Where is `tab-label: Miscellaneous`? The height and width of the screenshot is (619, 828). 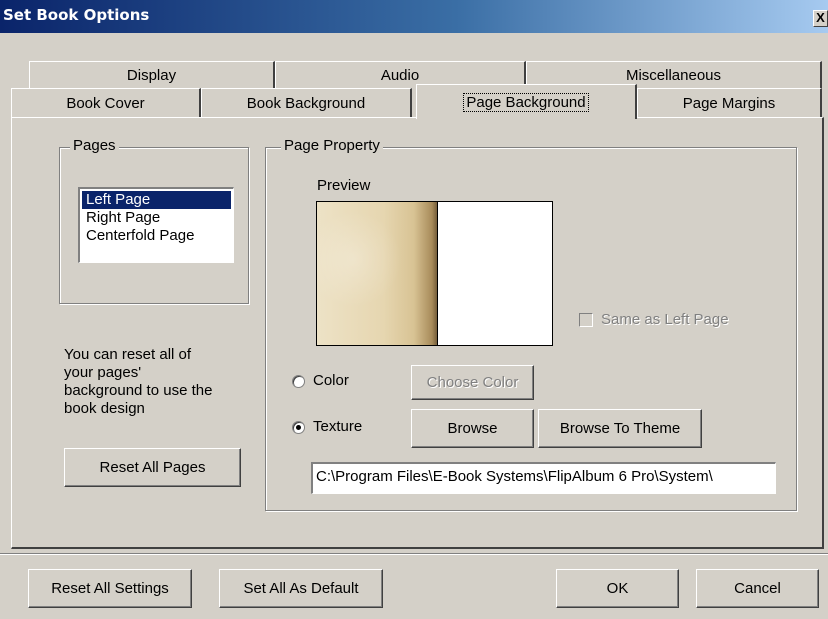 tab-label: Miscellaneous is located at coordinates (673, 75).